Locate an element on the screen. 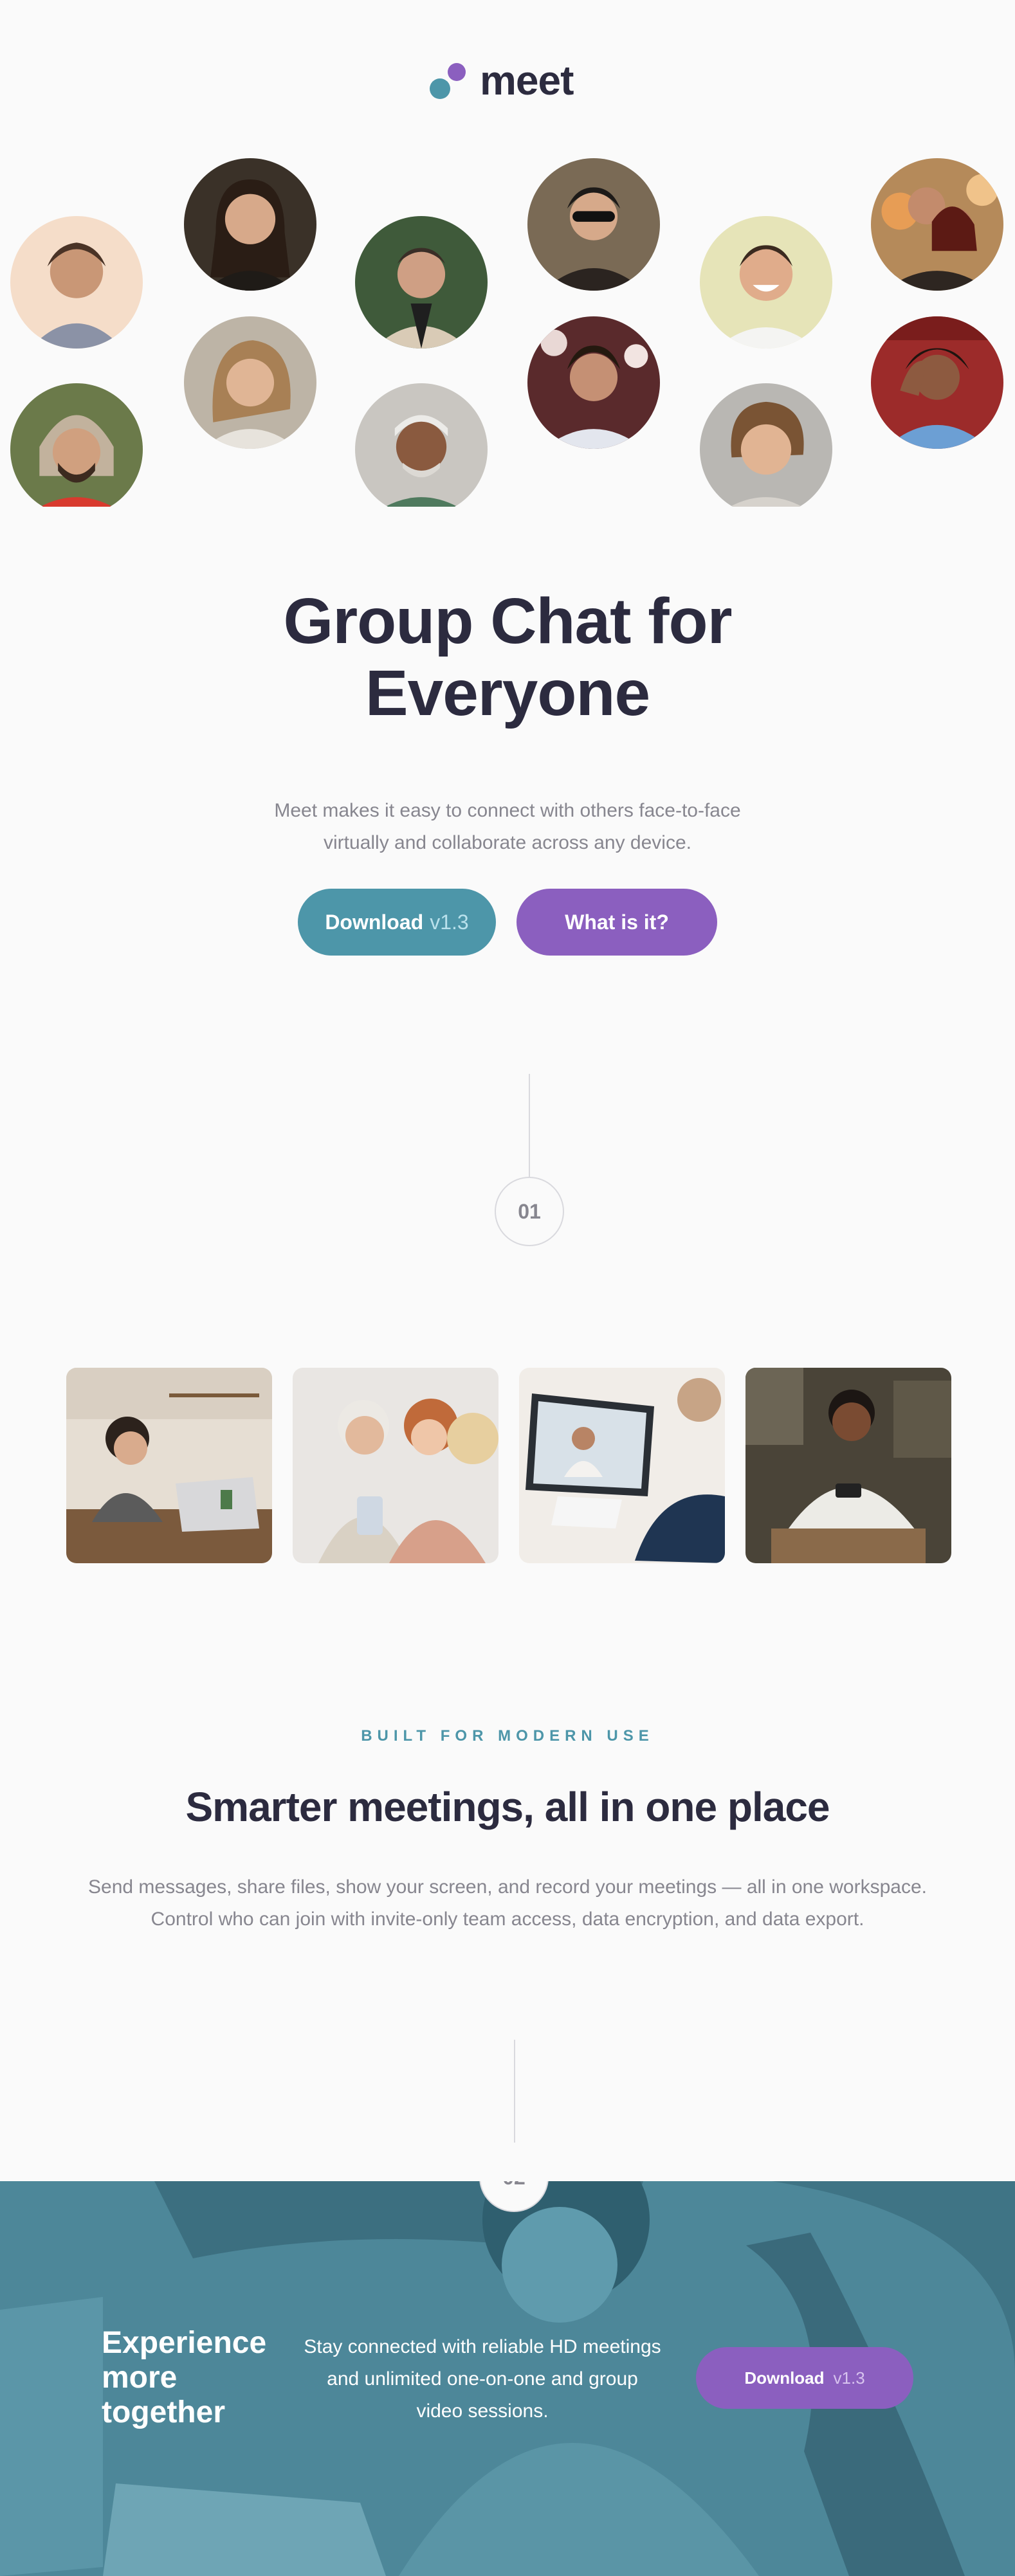 Image resolution: width=1015 pixels, height=2576 pixels. avatar-collage is located at coordinates (507, 332).